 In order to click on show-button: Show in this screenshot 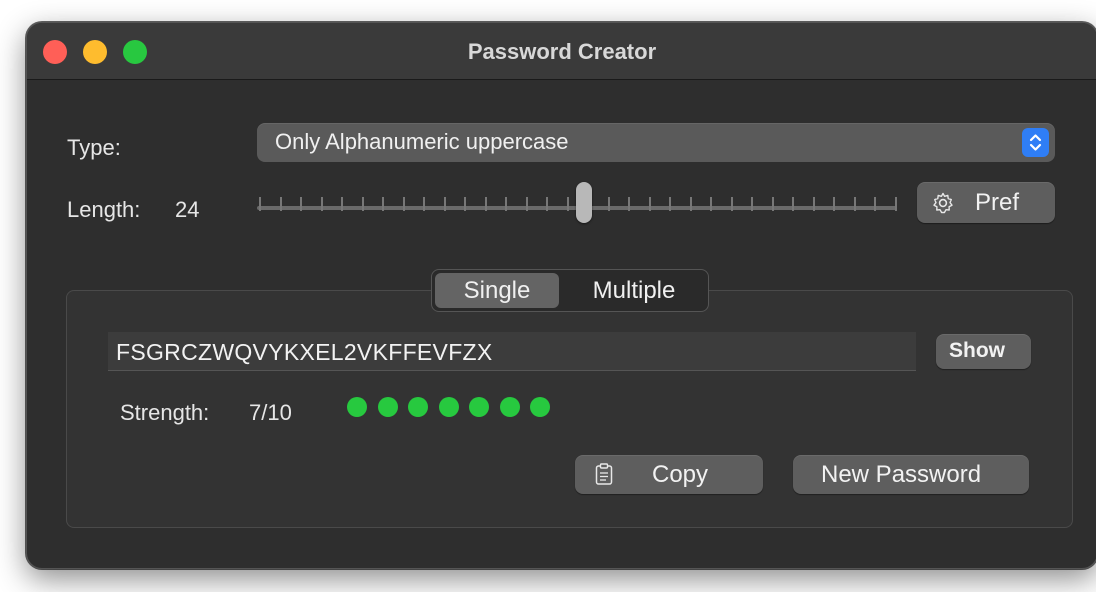, I will do `click(983, 351)`.